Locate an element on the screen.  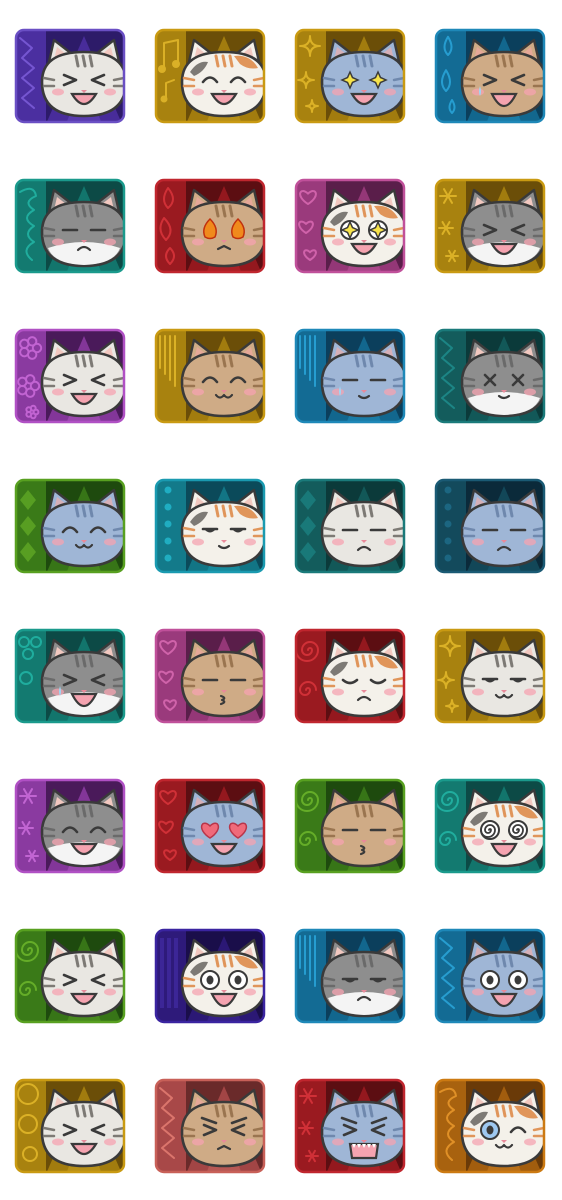
decoration-diamonds is located at coordinates (28, 526).